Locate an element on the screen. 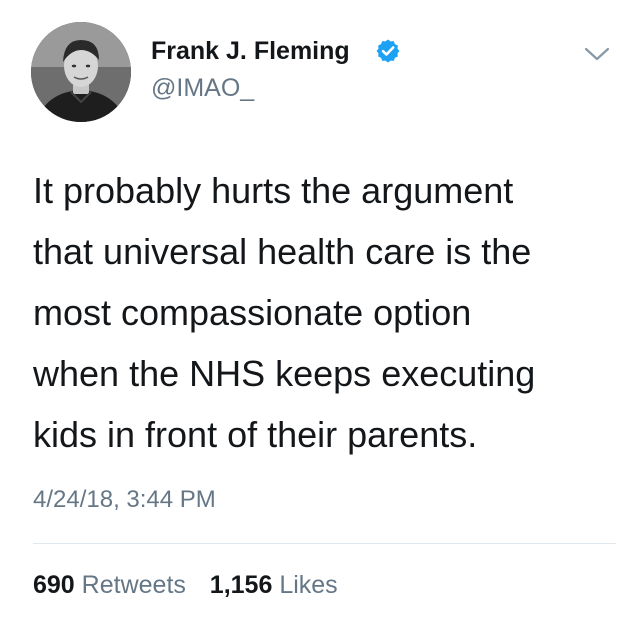 The width and height of the screenshot is (620, 625). tweet-timestamp: 4/24/18, 3:44 PM is located at coordinates (124, 500).